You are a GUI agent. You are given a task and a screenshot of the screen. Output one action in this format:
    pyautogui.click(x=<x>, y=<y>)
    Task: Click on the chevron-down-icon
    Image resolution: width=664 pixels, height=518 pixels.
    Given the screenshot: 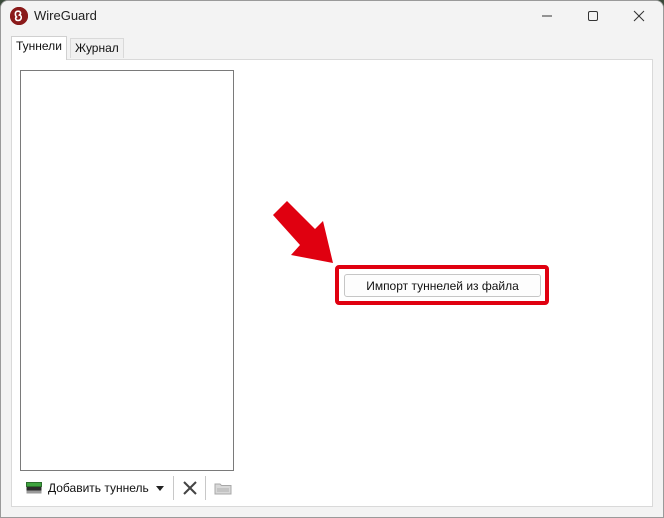 What is the action you would take?
    pyautogui.click(x=160, y=488)
    